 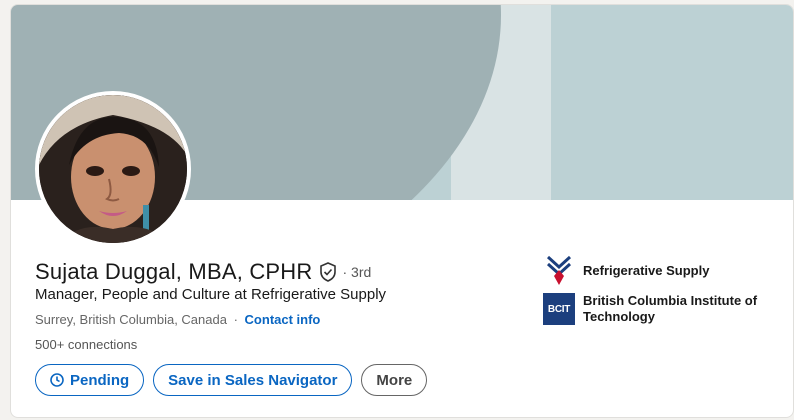 What do you see at coordinates (328, 272) in the screenshot?
I see `verified-shield-icon` at bounding box center [328, 272].